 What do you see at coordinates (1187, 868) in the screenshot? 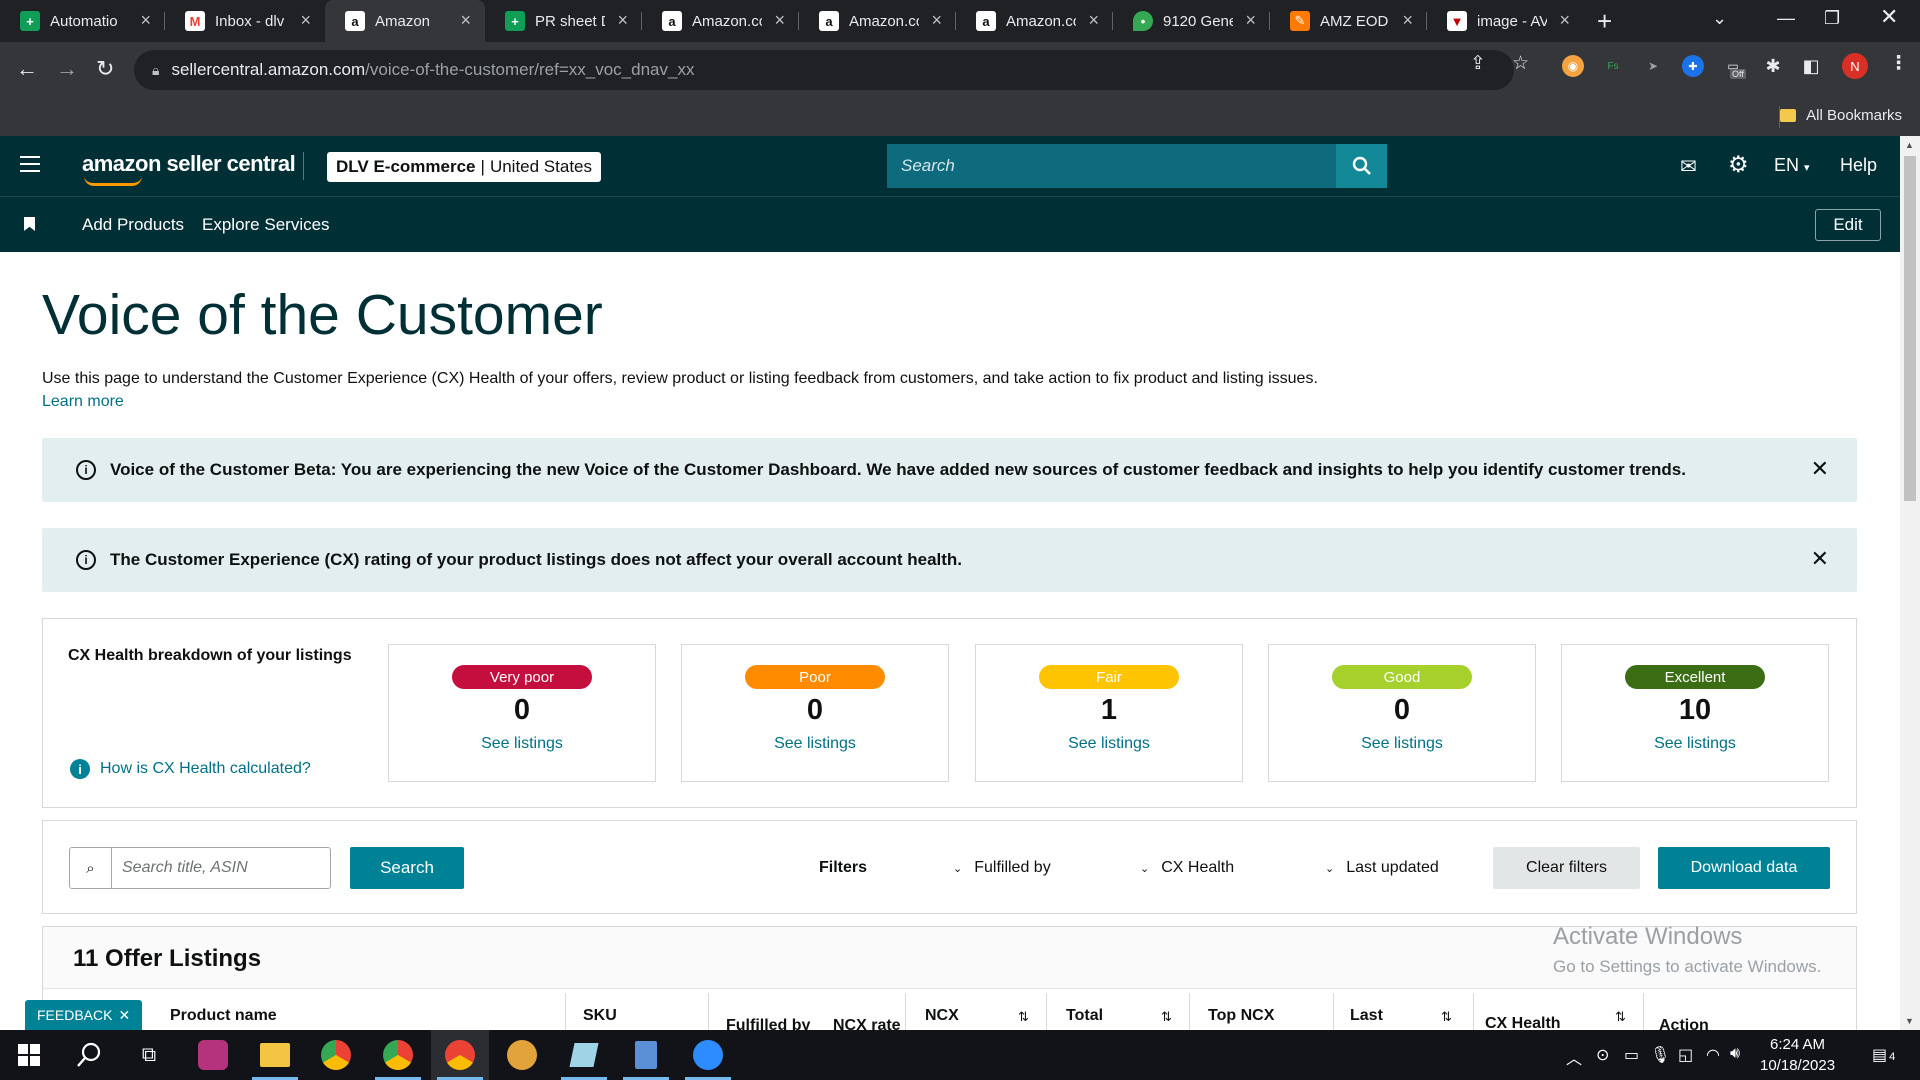
I see `cx-health-dropdown: ⌄ CX Health` at bounding box center [1187, 868].